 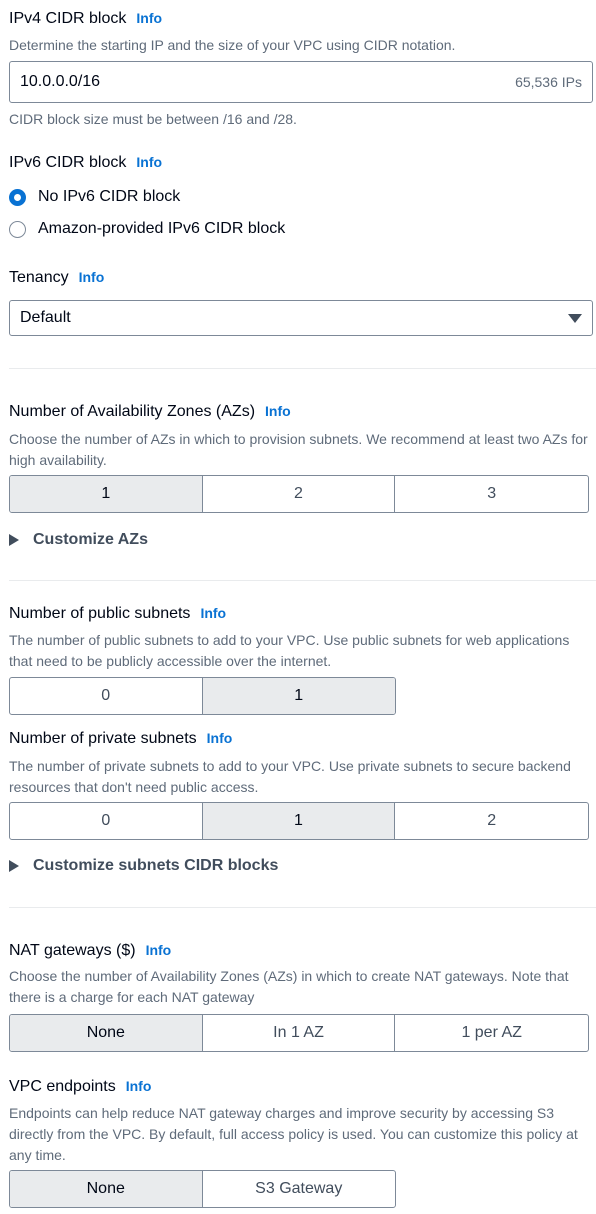 What do you see at coordinates (491, 821) in the screenshot?
I see `private-option-2: 2` at bounding box center [491, 821].